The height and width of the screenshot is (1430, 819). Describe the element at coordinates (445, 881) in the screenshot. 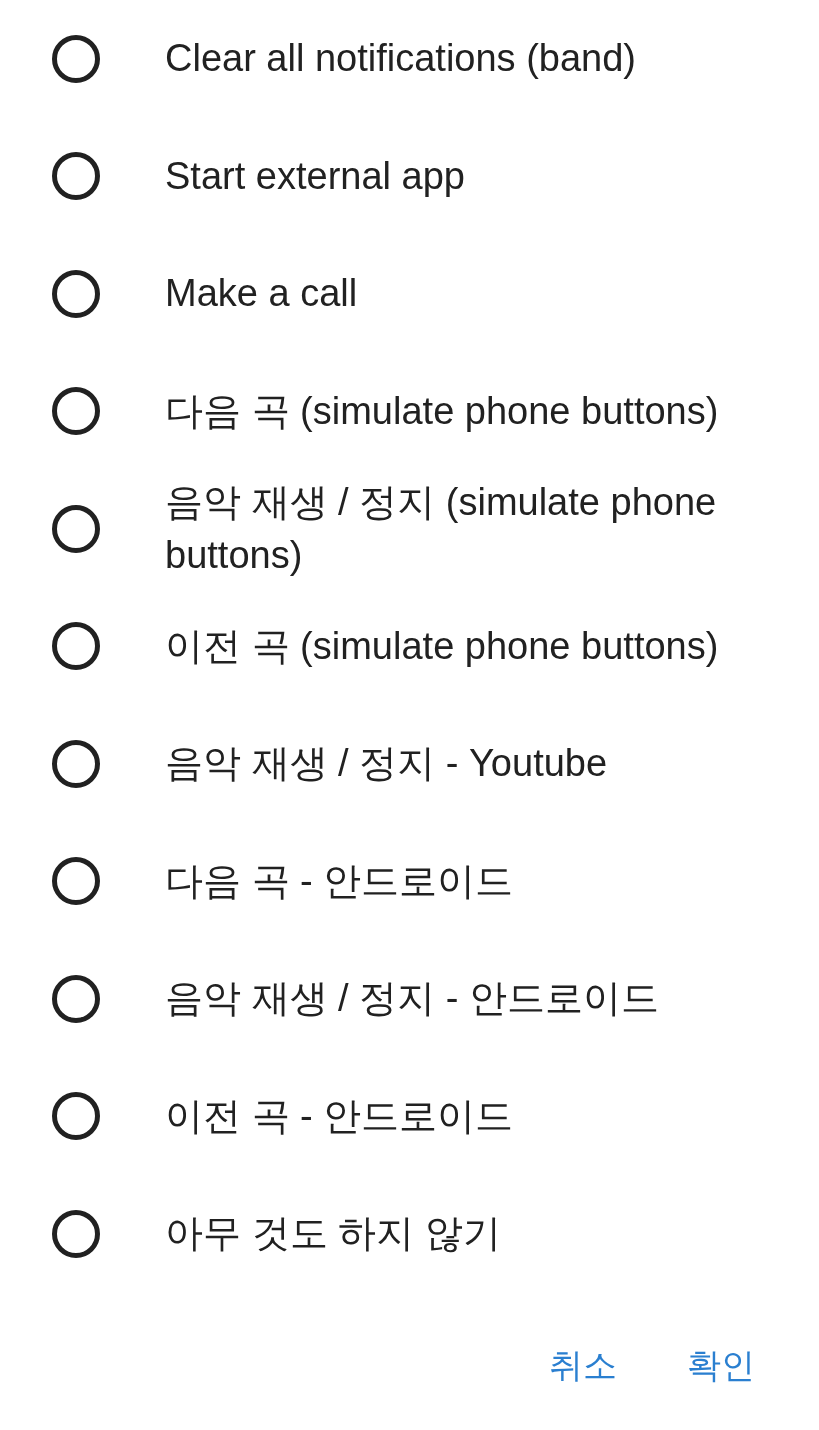

I see `option-label: 다음 곡 - 안드로이드` at that location.